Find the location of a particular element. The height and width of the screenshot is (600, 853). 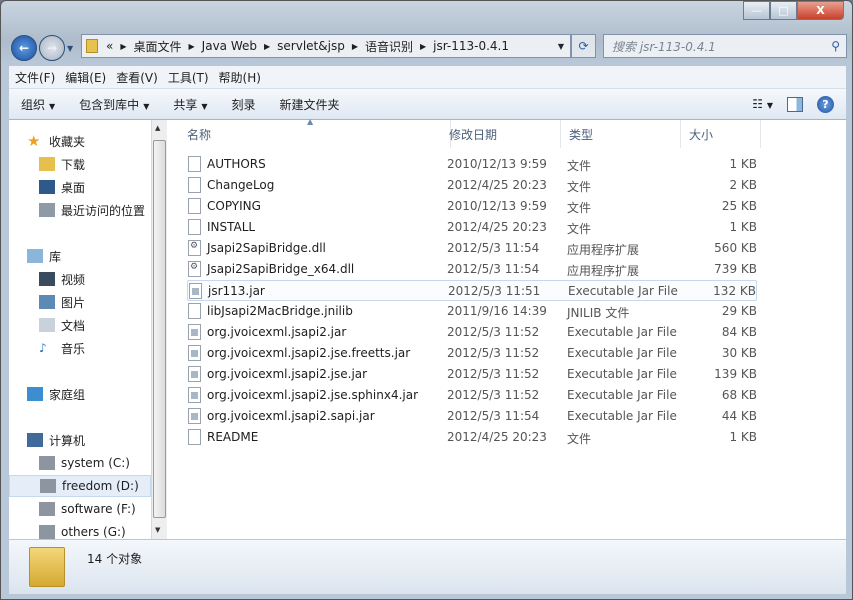

menu-item: 帮助(H) is located at coordinates (239, 77).